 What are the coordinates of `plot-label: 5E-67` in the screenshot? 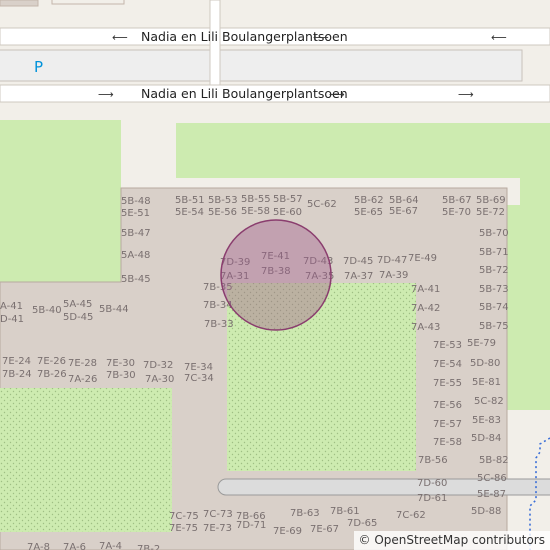 It's located at (403, 211).